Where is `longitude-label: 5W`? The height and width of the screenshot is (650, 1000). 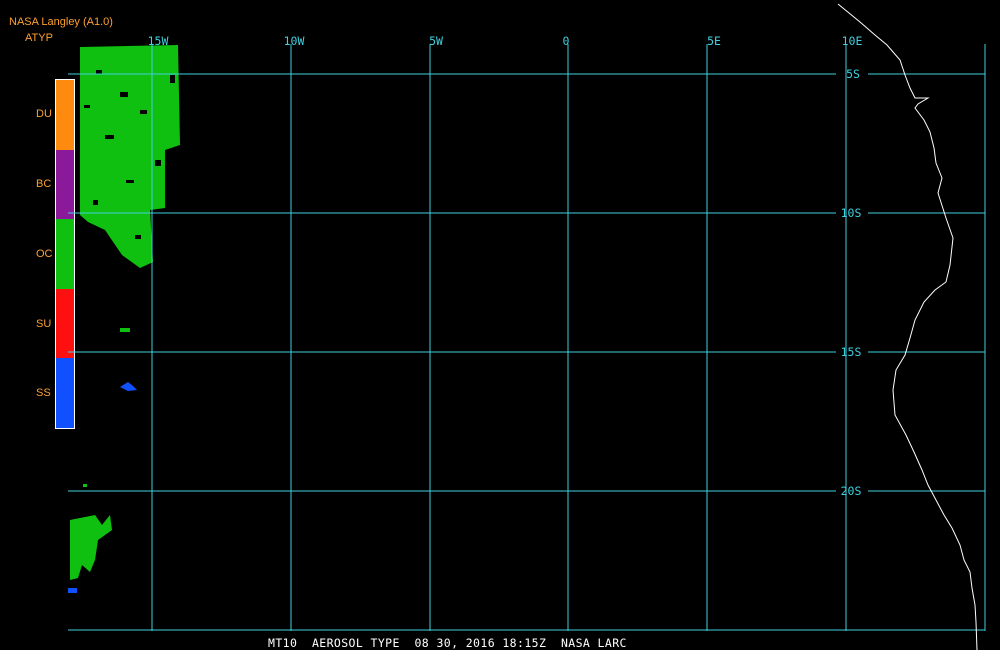
longitude-label: 5W is located at coordinates (436, 41).